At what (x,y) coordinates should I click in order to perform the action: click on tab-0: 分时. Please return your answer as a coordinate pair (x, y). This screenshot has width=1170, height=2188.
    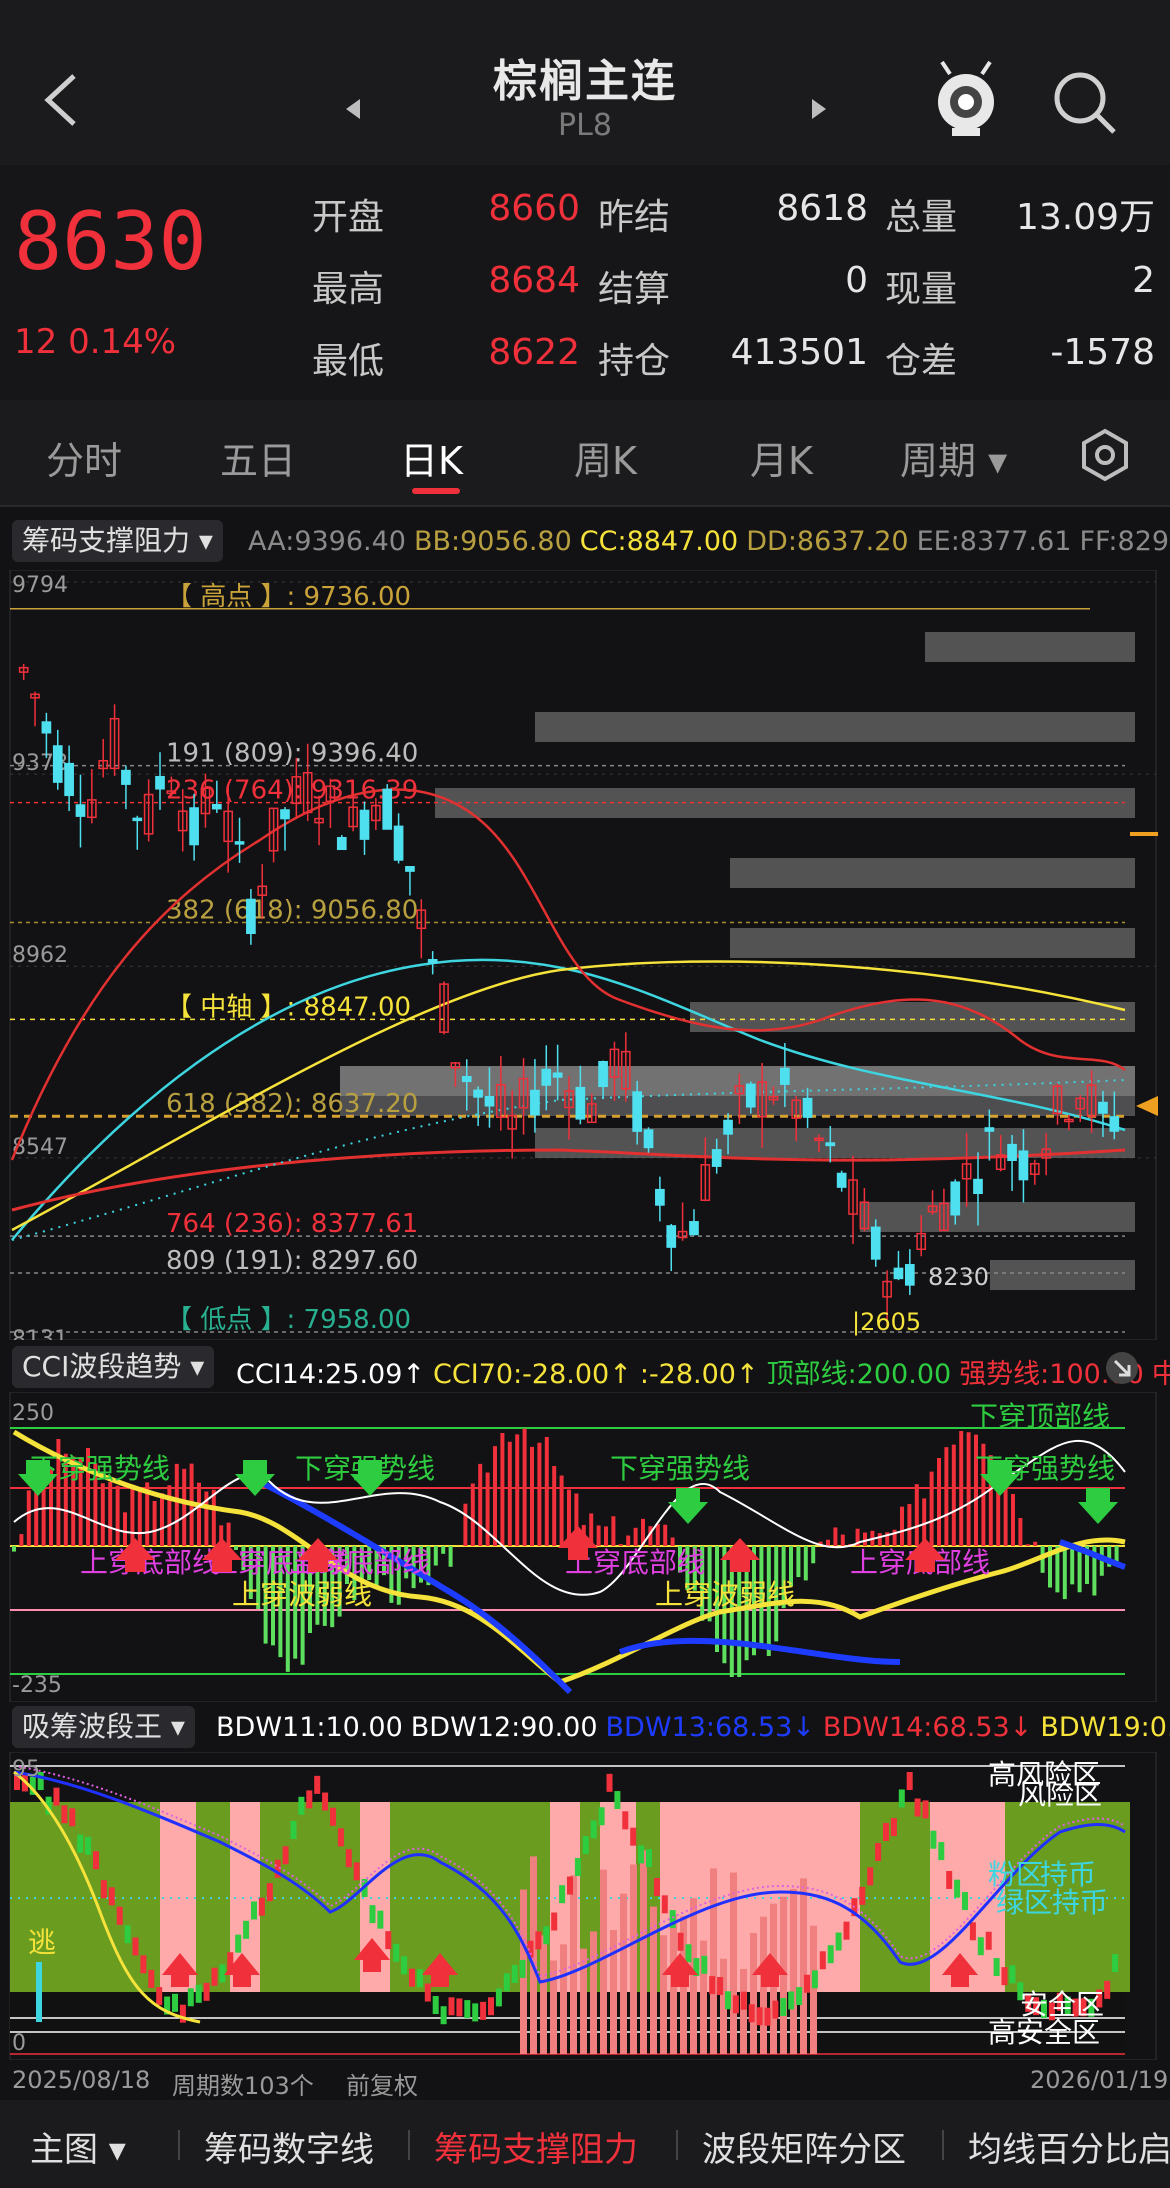
    Looking at the image, I should click on (84, 457).